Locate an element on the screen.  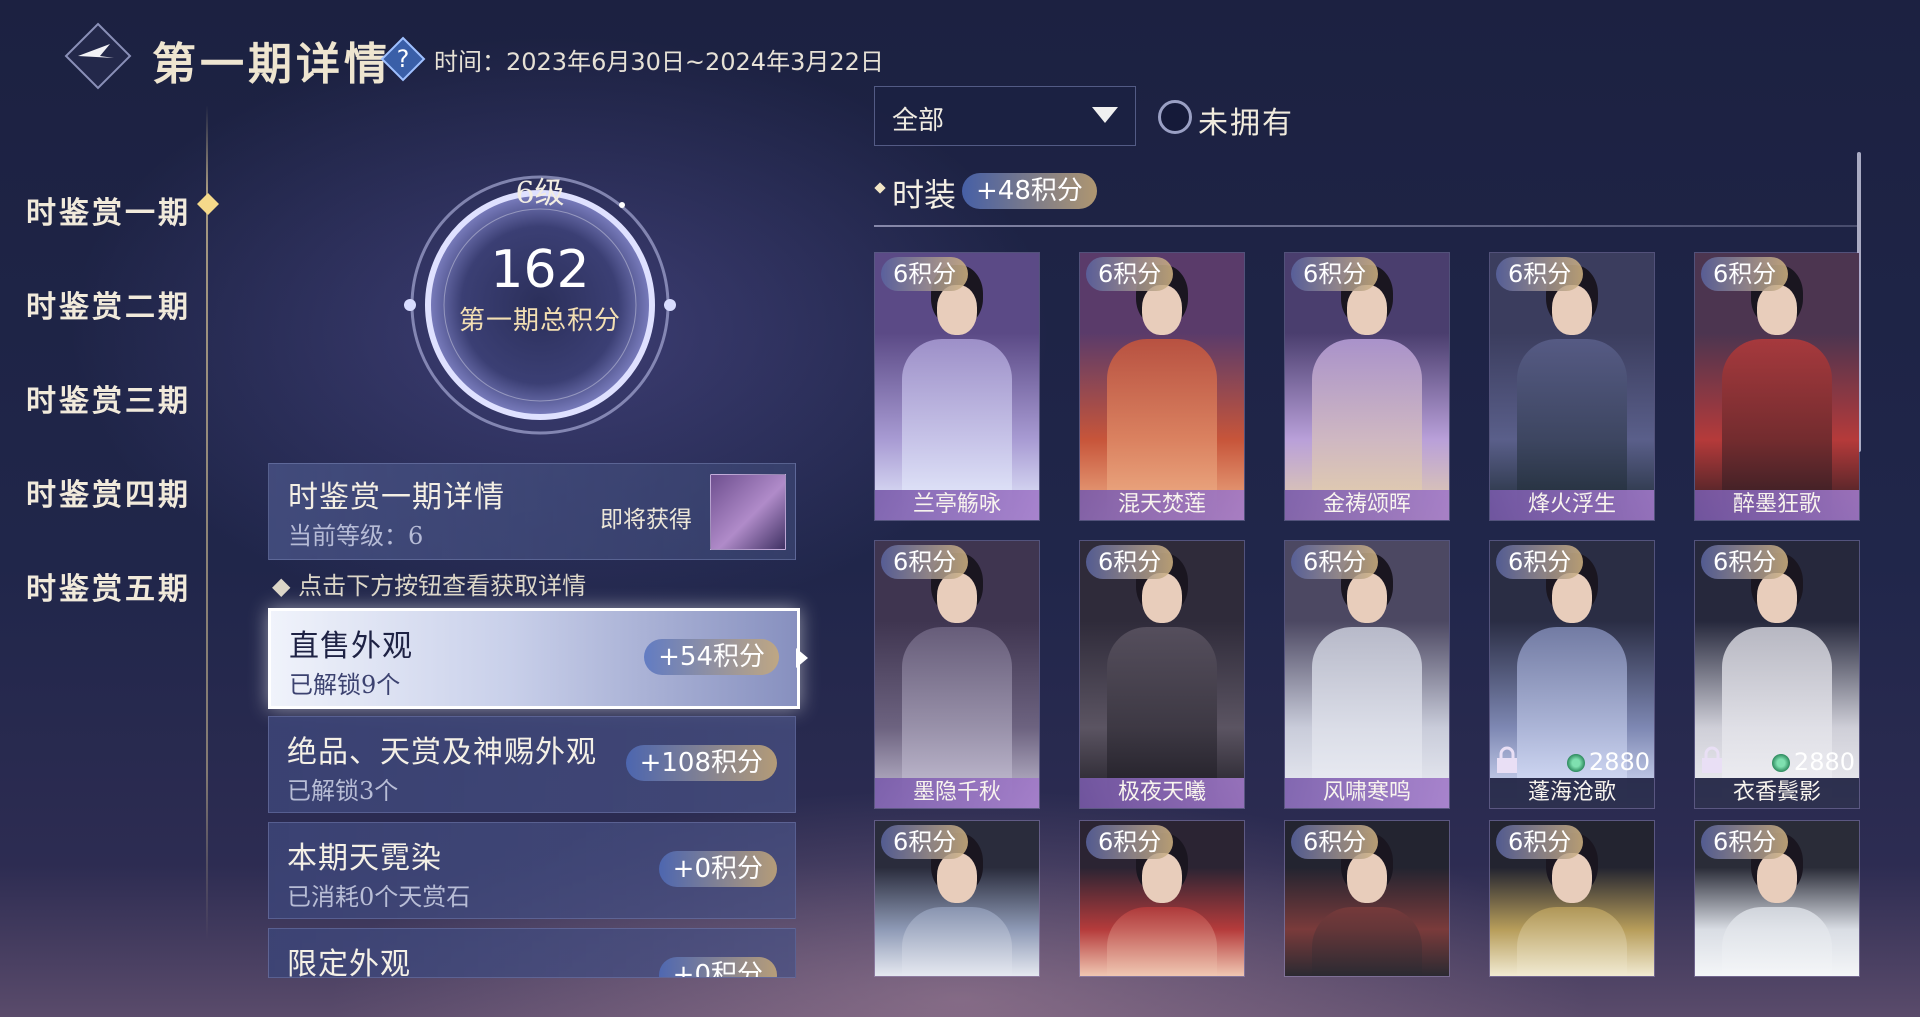
category-limited: 限定外观 +0积分 is located at coordinates (532, 953).